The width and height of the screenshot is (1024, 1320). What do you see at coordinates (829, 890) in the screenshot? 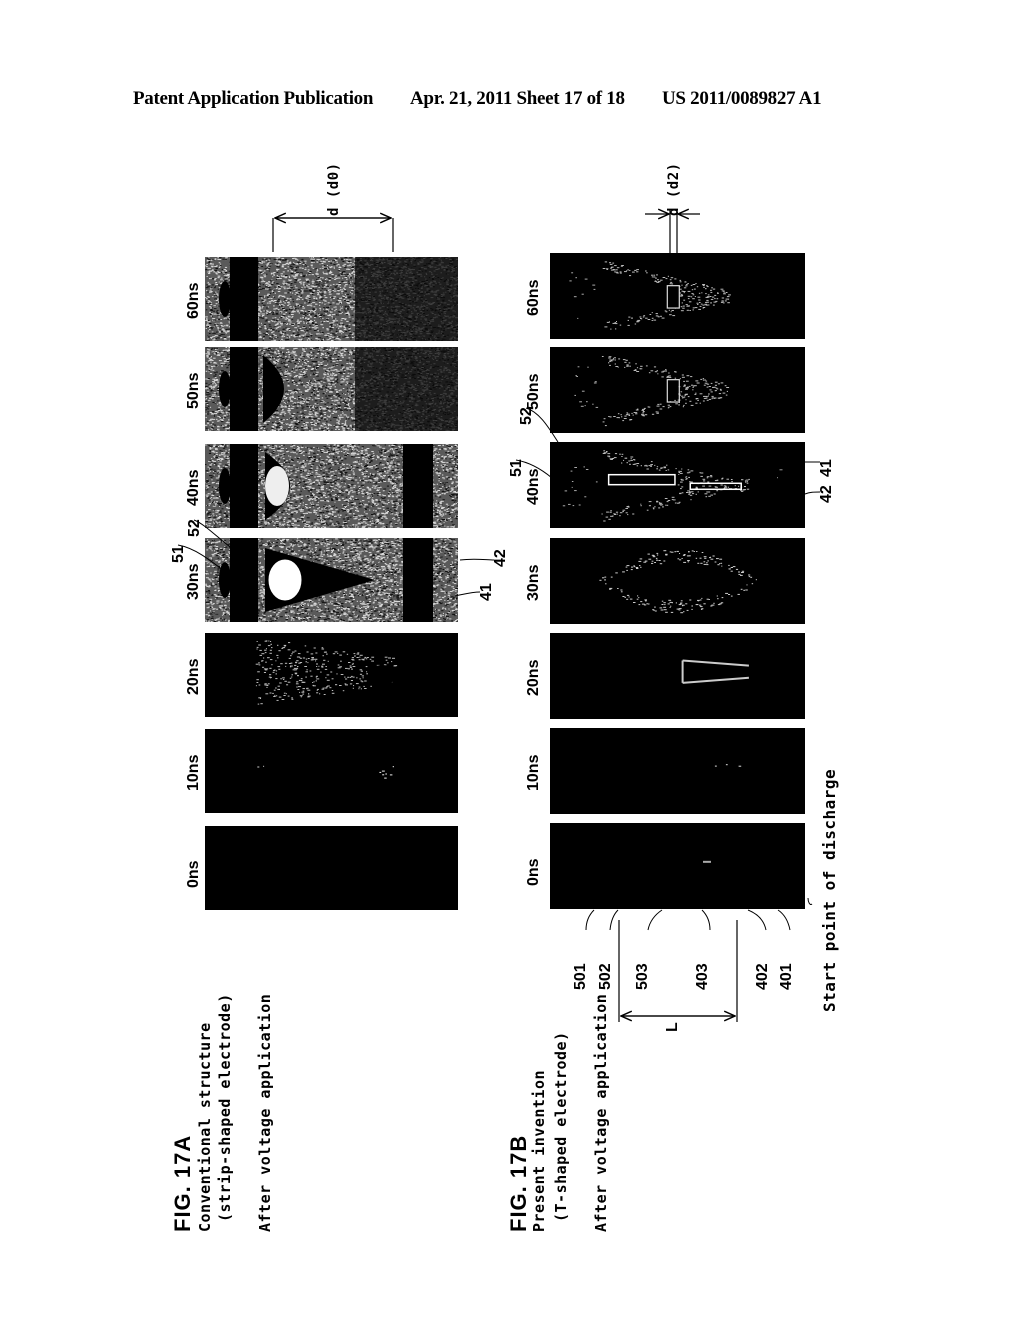
I see `start-point-label: Start point of discharge` at bounding box center [829, 890].